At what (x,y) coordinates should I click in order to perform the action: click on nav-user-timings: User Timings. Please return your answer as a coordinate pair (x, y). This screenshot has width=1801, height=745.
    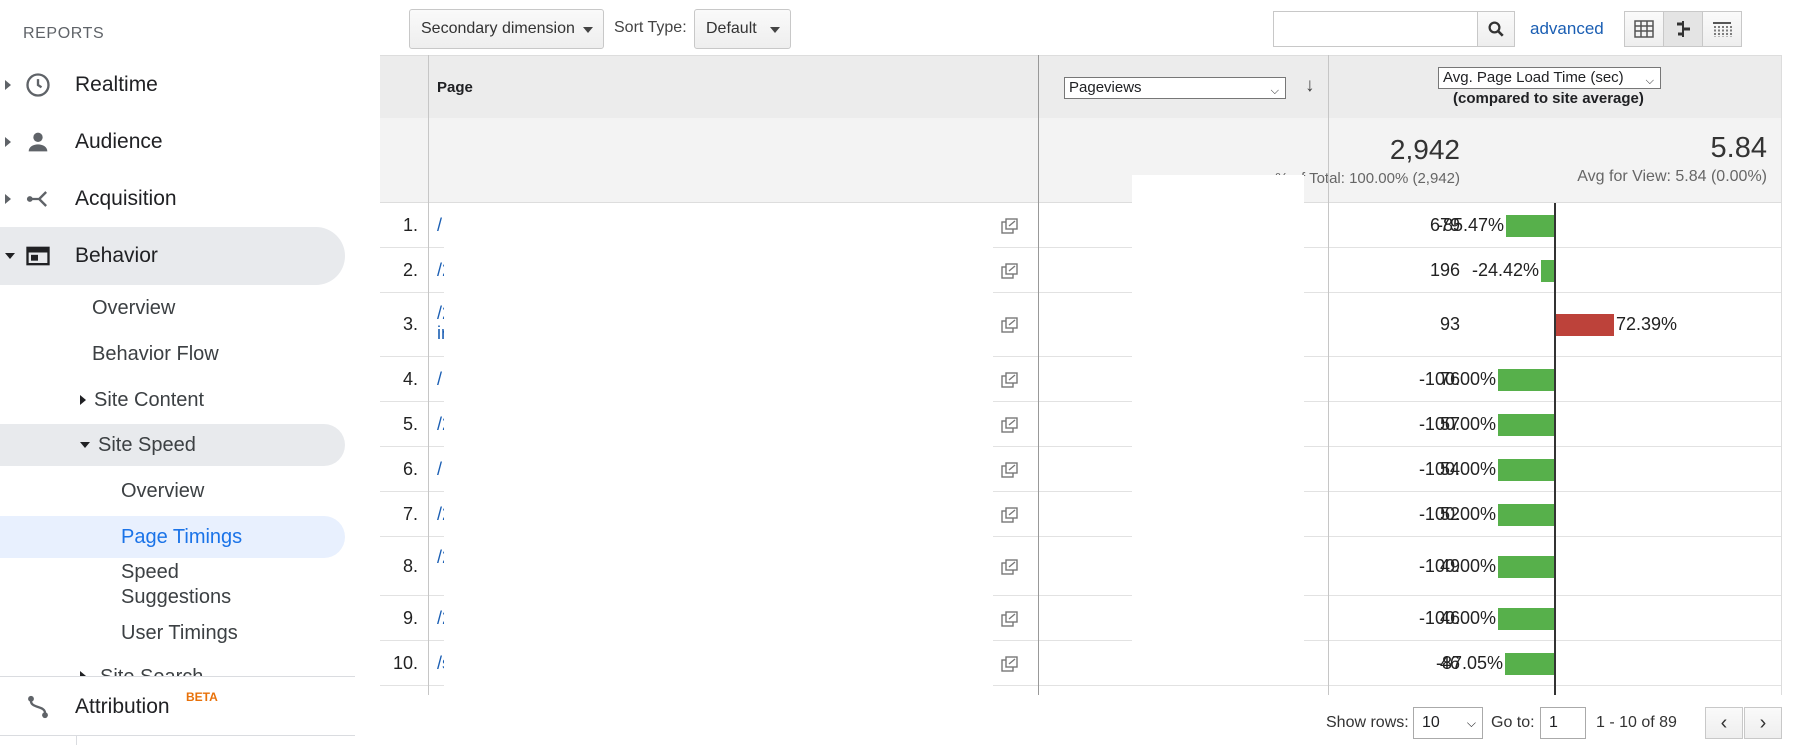
    Looking at the image, I should click on (179, 633).